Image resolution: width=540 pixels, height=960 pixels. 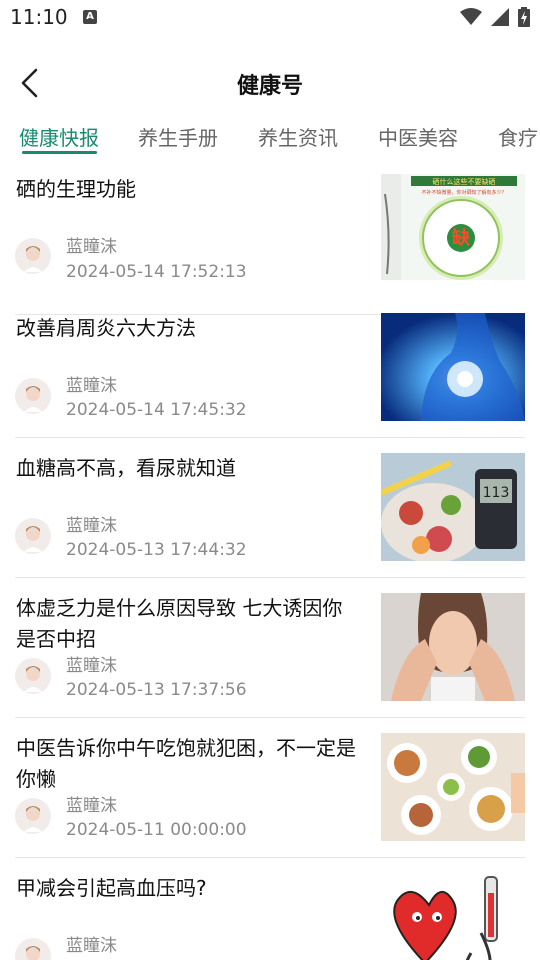 I want to click on status-bar: 11:10 A, so click(x=270, y=18).